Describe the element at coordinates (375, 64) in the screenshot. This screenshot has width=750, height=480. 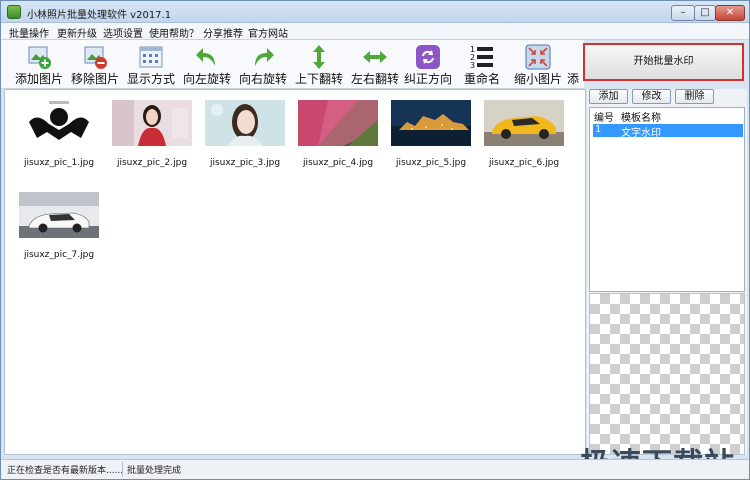
I see `flip-horizontal-button: 左右翻转` at that location.